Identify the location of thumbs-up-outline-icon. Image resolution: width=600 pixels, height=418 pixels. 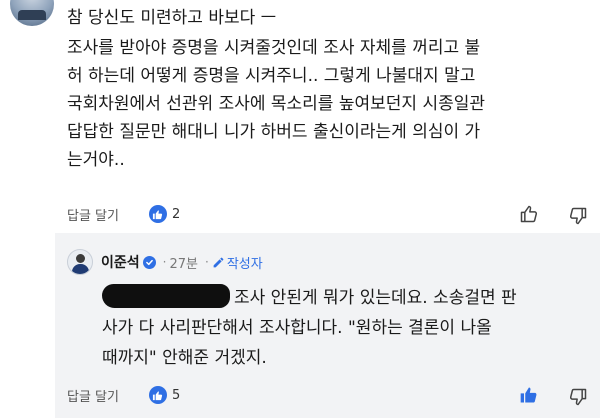
(529, 214).